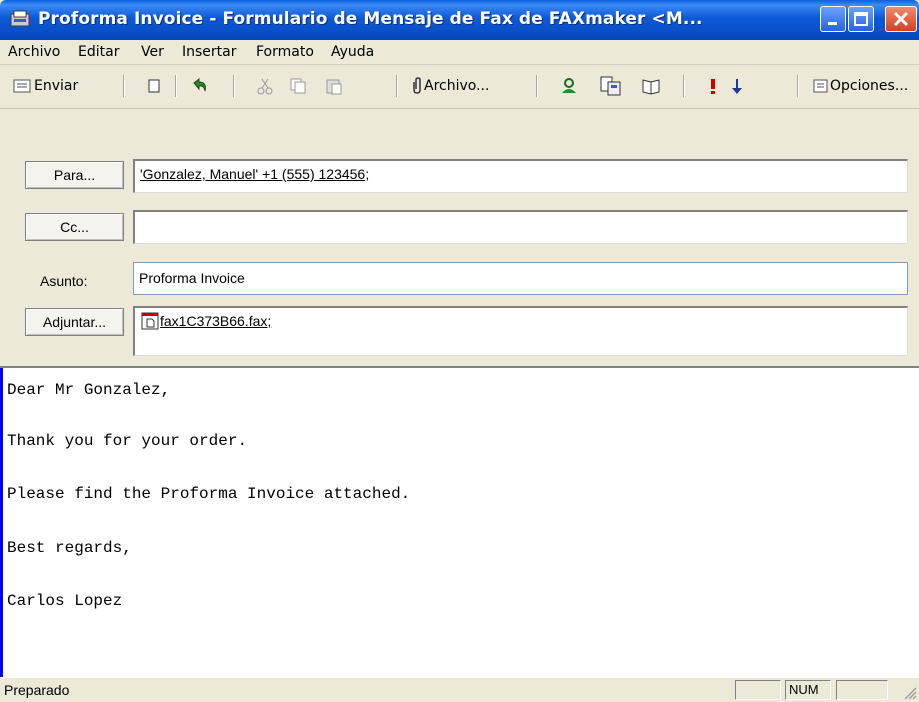 The width and height of the screenshot is (919, 702). What do you see at coordinates (417, 85) in the screenshot?
I see `paperclip-icon` at bounding box center [417, 85].